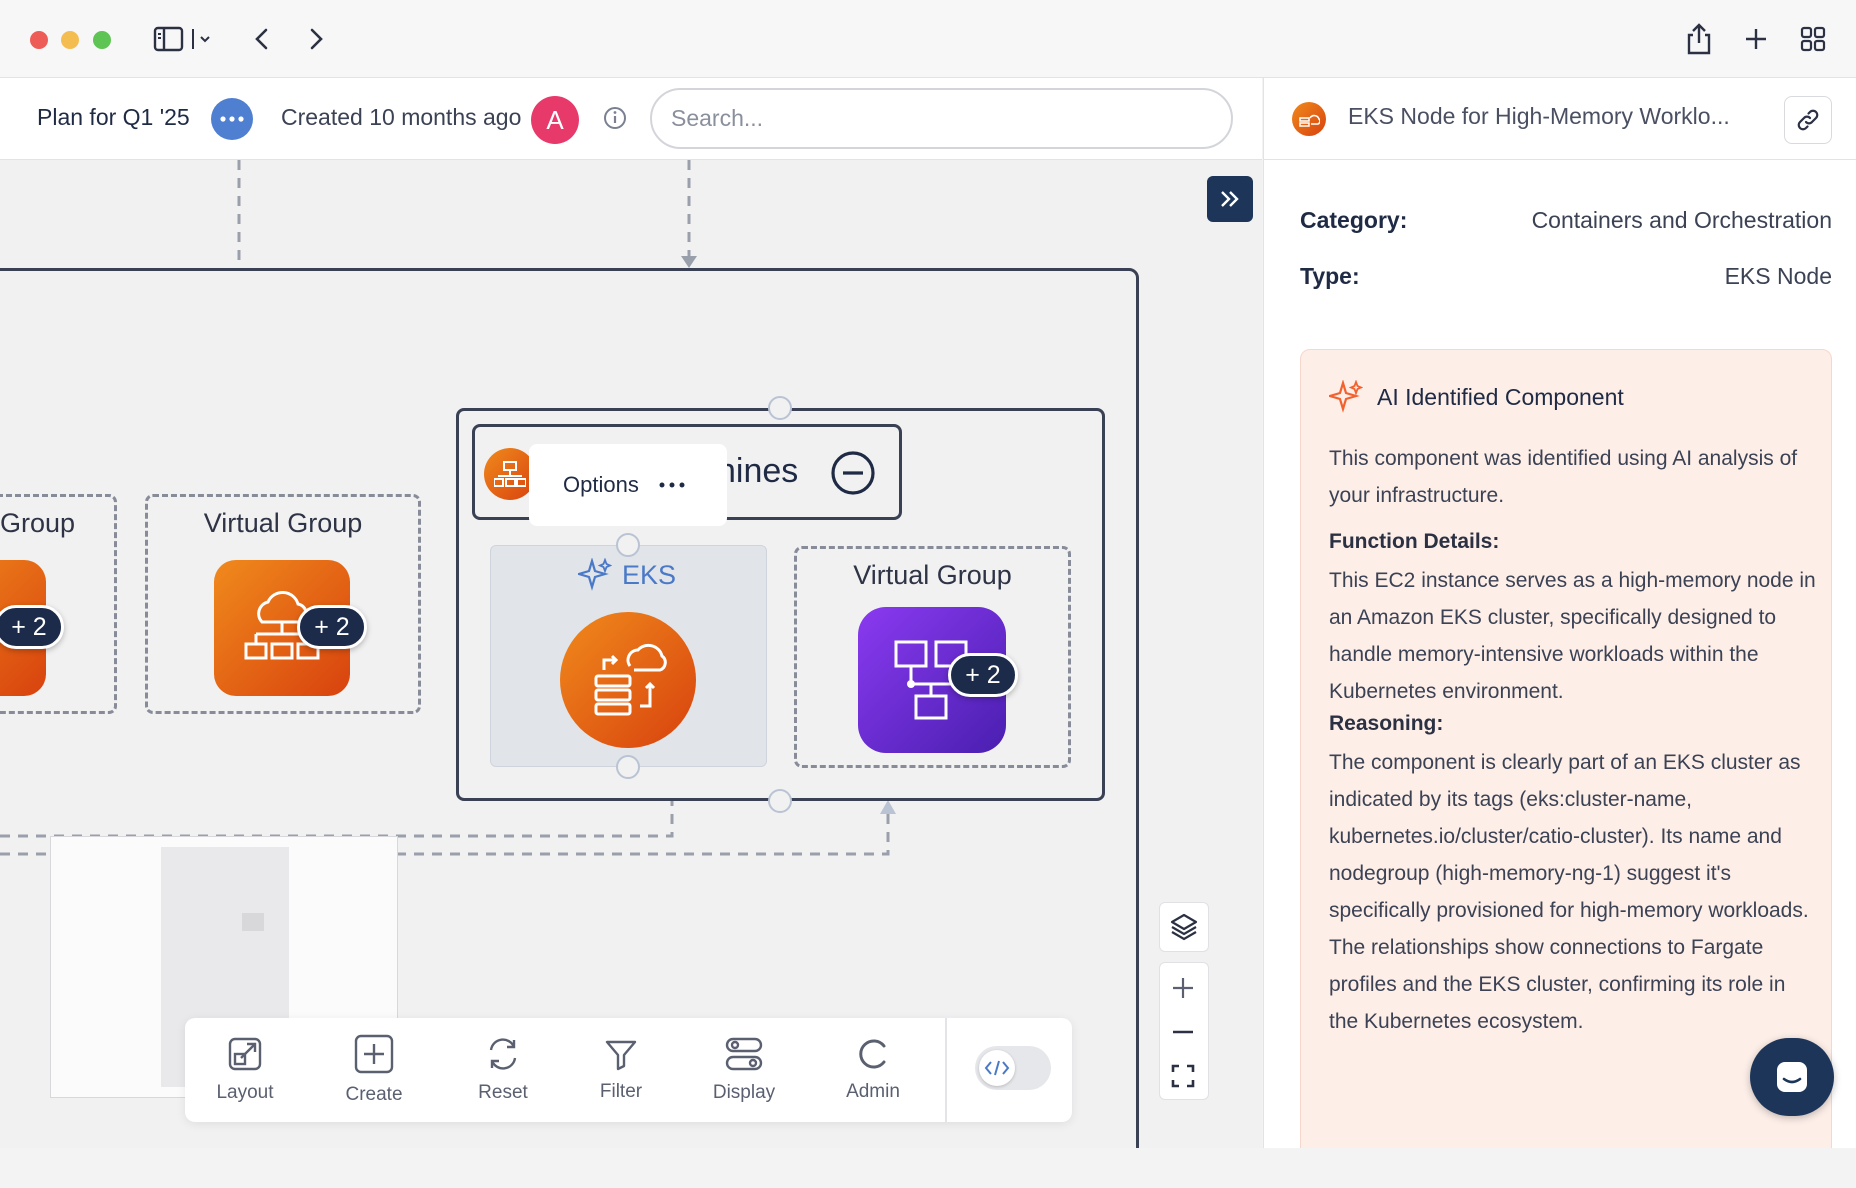  What do you see at coordinates (510, 474) in the screenshot?
I see `network-icon` at bounding box center [510, 474].